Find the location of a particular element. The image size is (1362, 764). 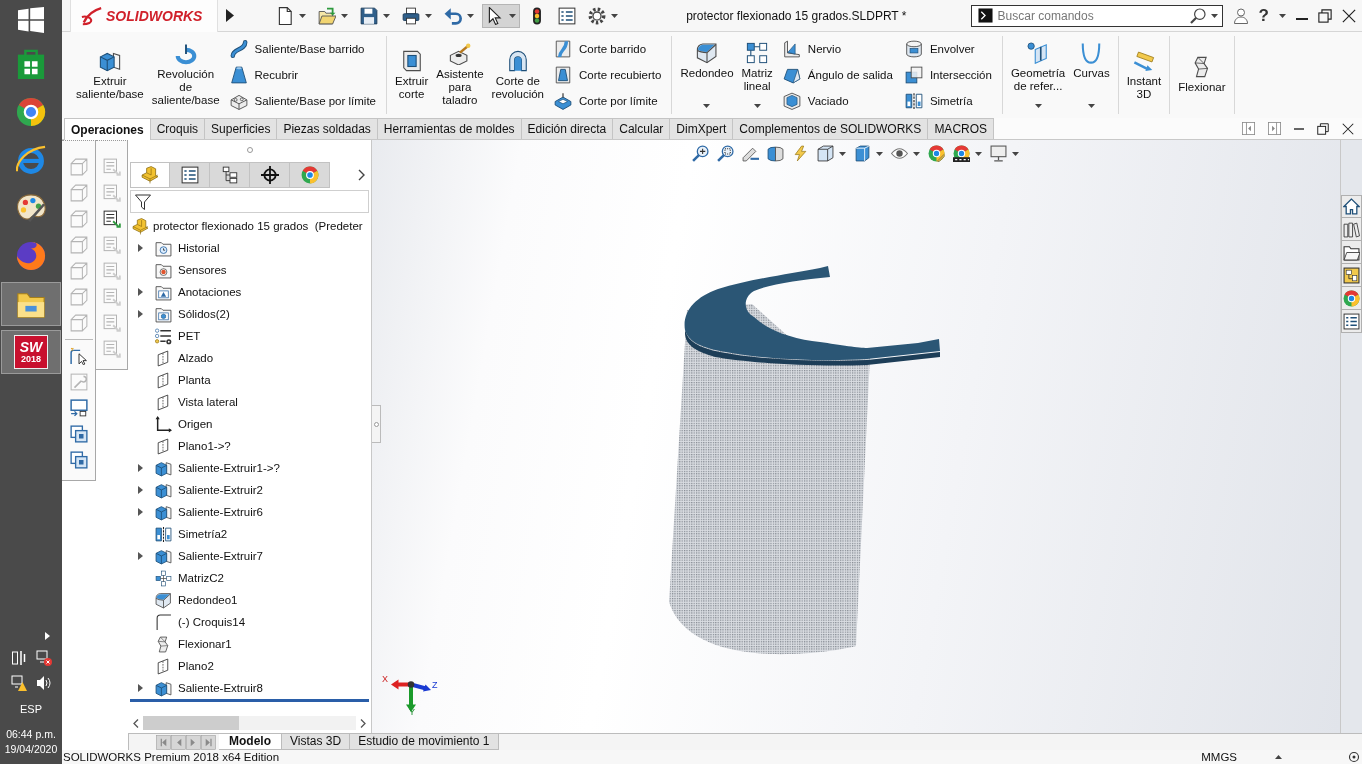

ribbon-button: Instant 3D is located at coordinates (1144, 75).